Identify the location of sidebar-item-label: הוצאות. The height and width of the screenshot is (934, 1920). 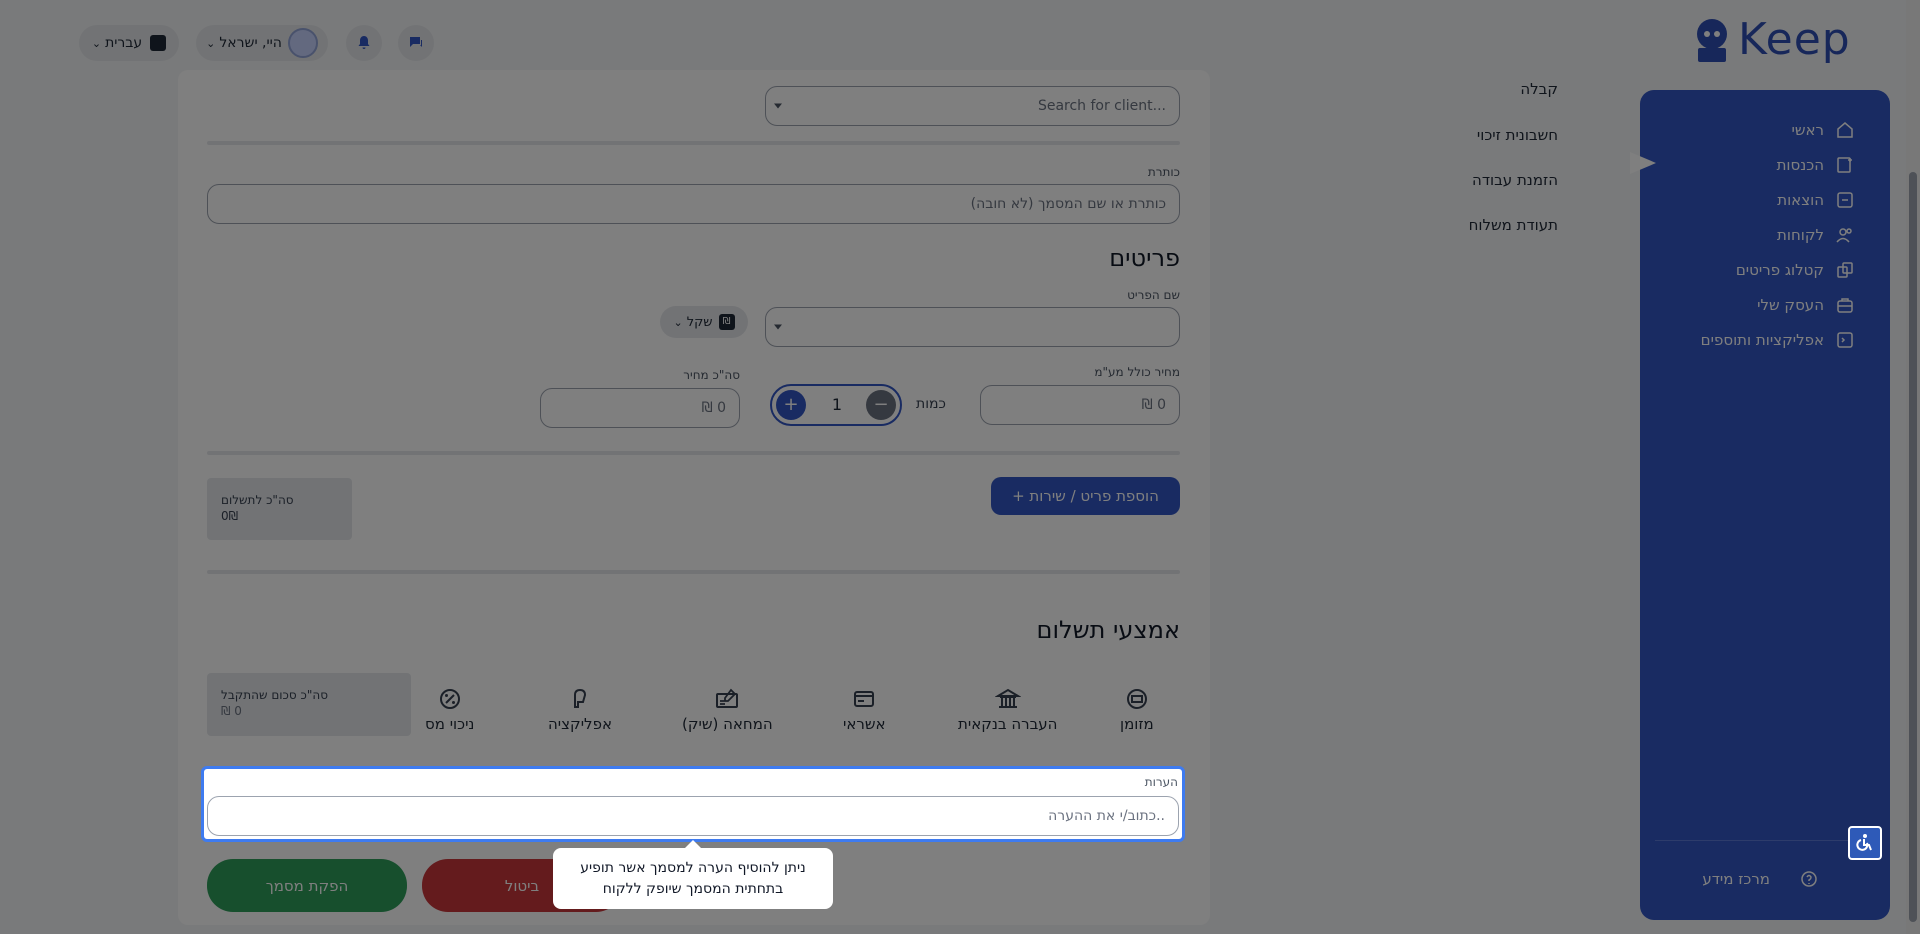
(1800, 200).